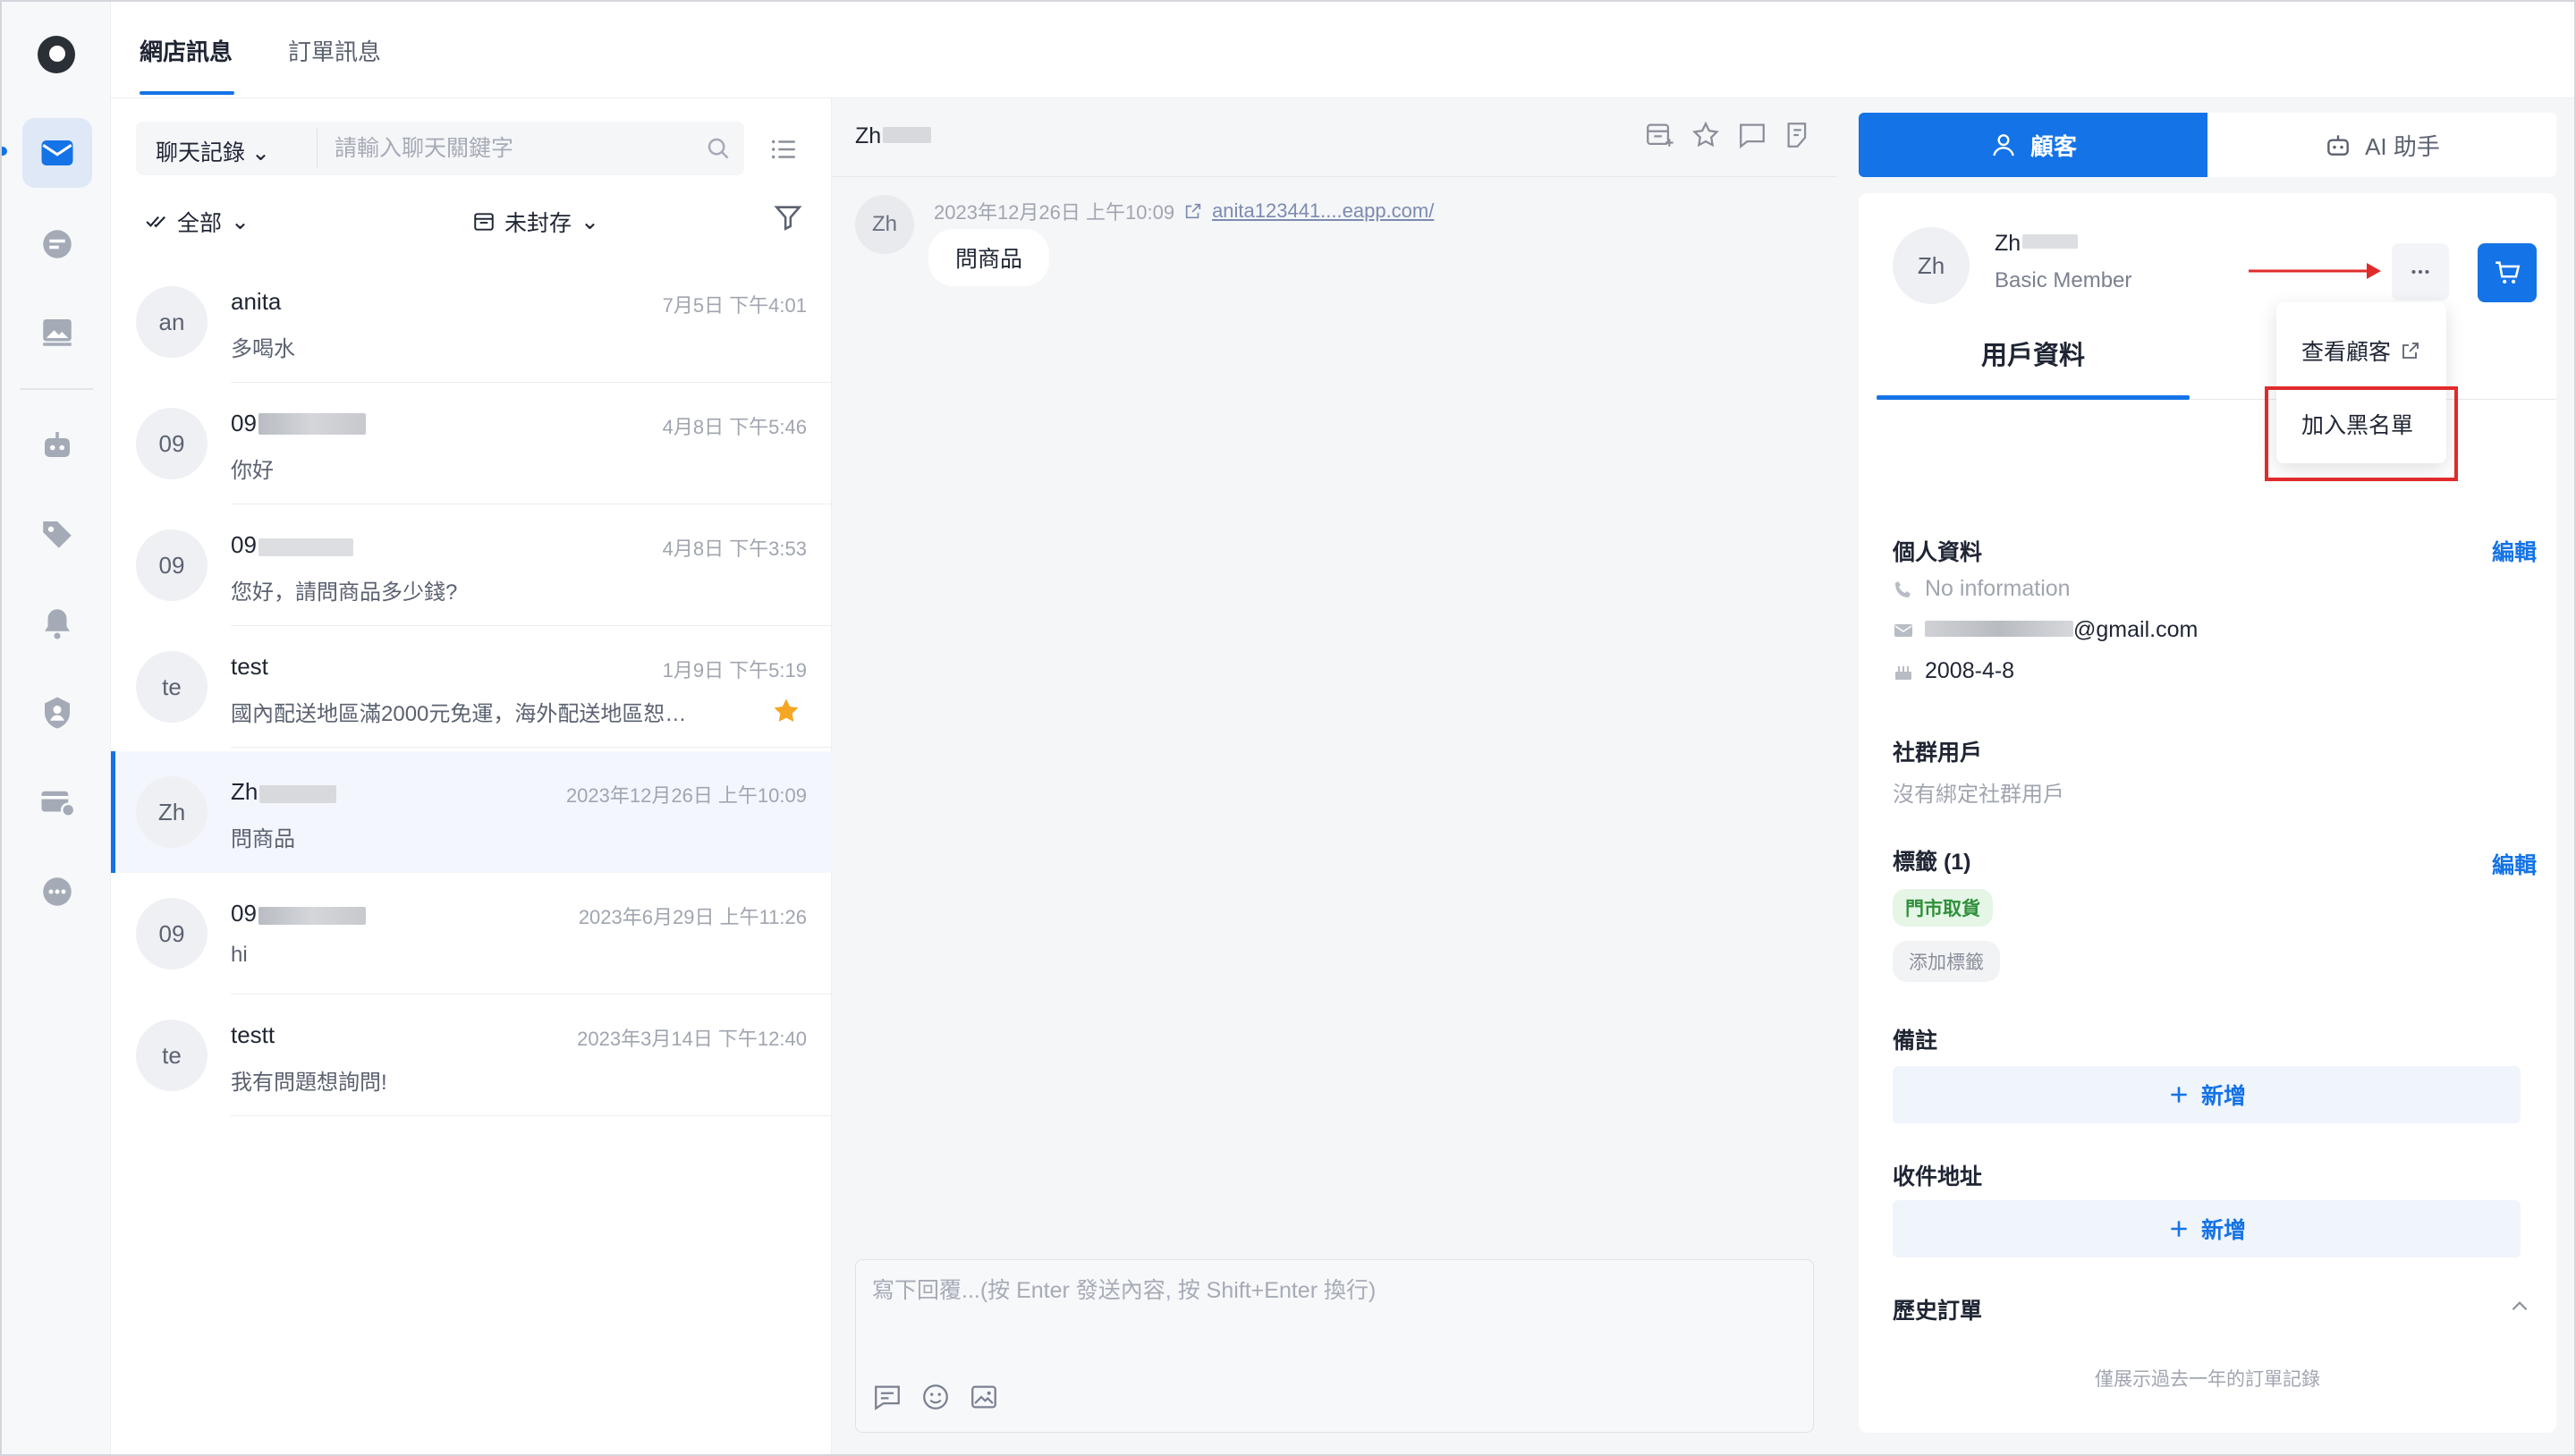 This screenshot has width=2576, height=1456. Describe the element at coordinates (2053, 146) in the screenshot. I see `tab-customer-label: 顧客` at that location.